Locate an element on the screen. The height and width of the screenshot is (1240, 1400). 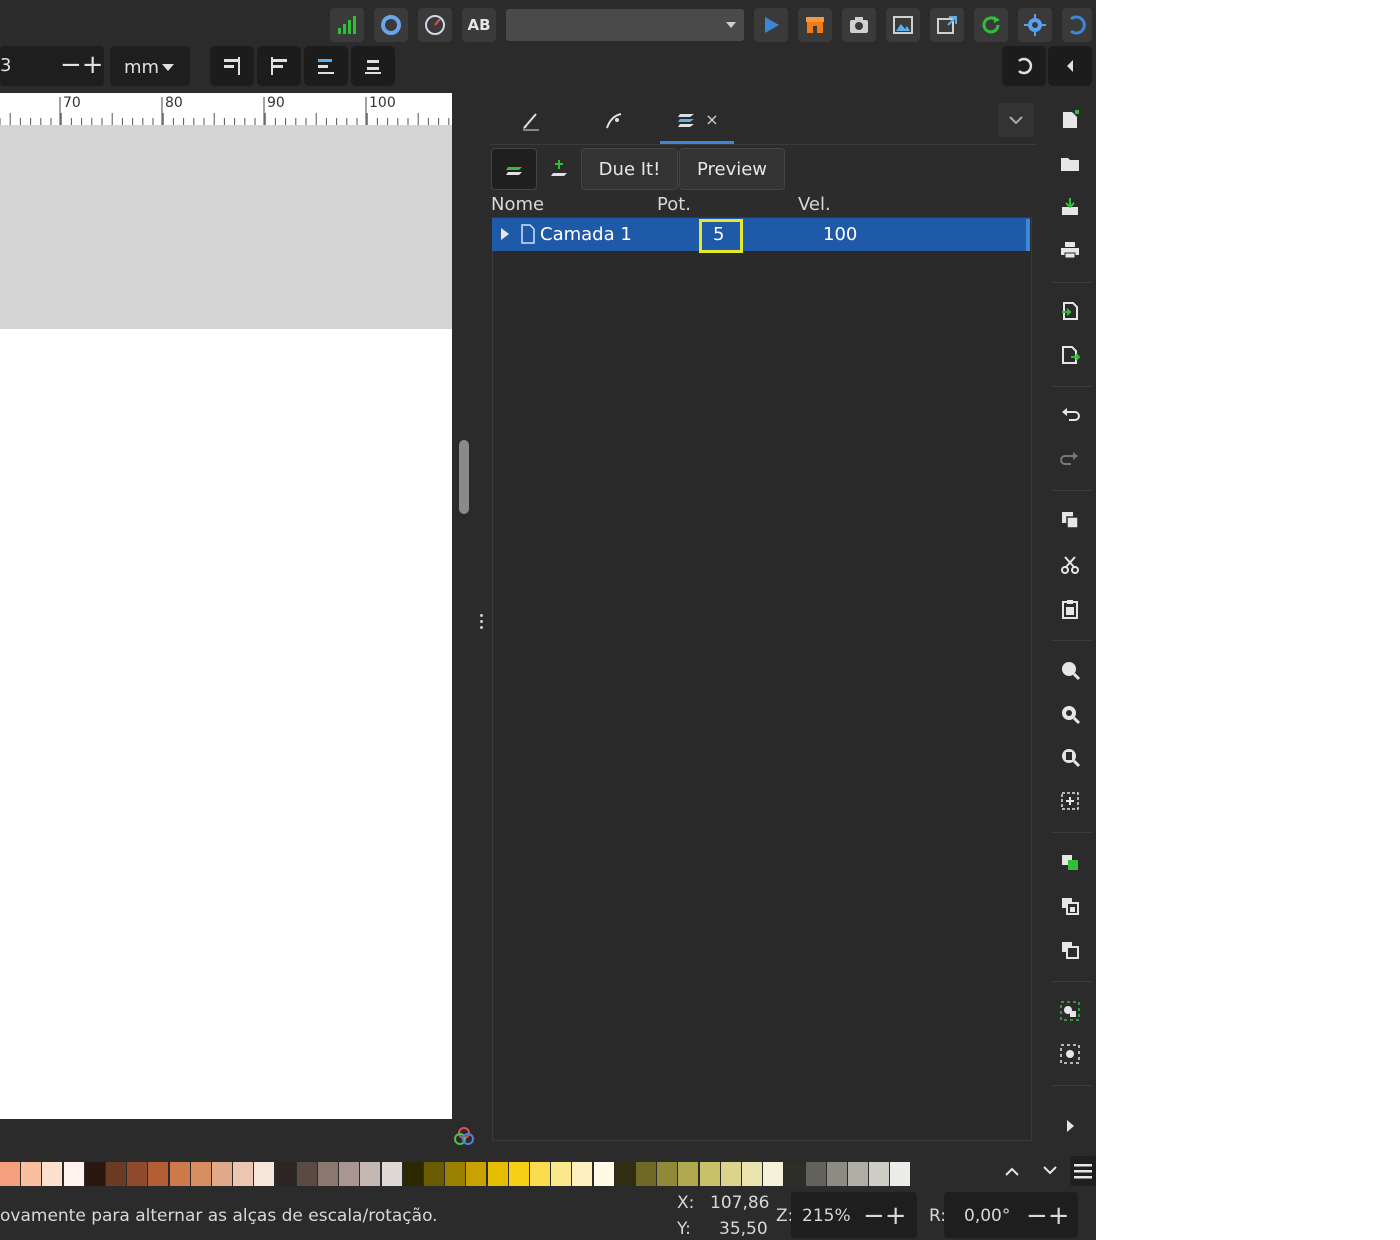
zoom-selection-icon is located at coordinates (1070, 670).